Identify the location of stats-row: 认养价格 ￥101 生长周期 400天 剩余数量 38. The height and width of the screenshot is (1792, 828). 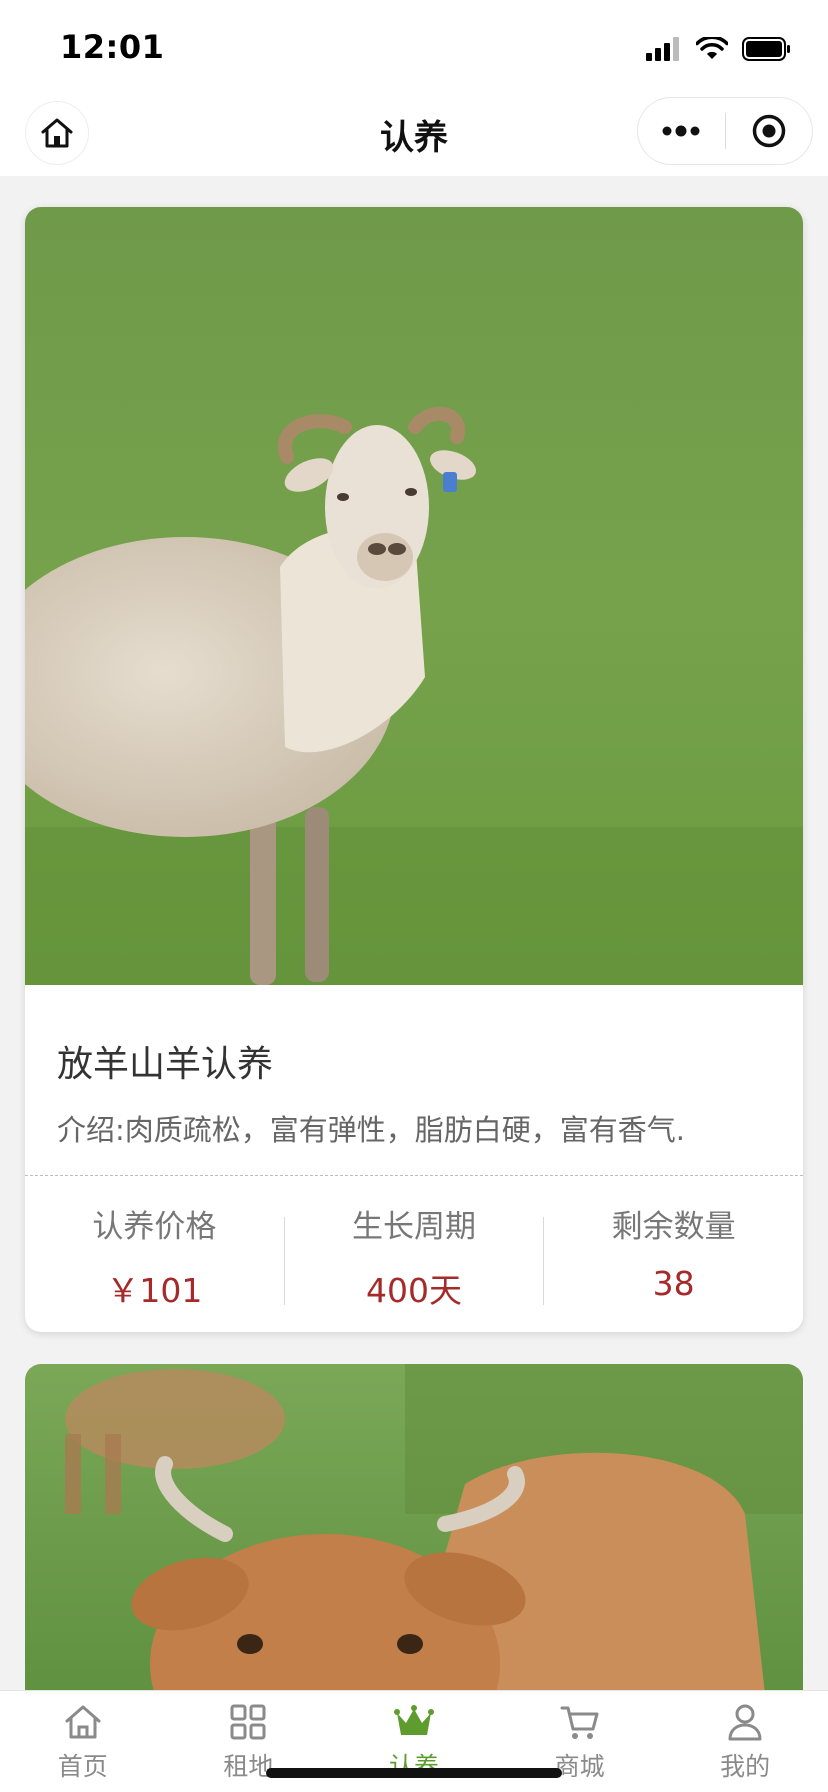
(414, 1253).